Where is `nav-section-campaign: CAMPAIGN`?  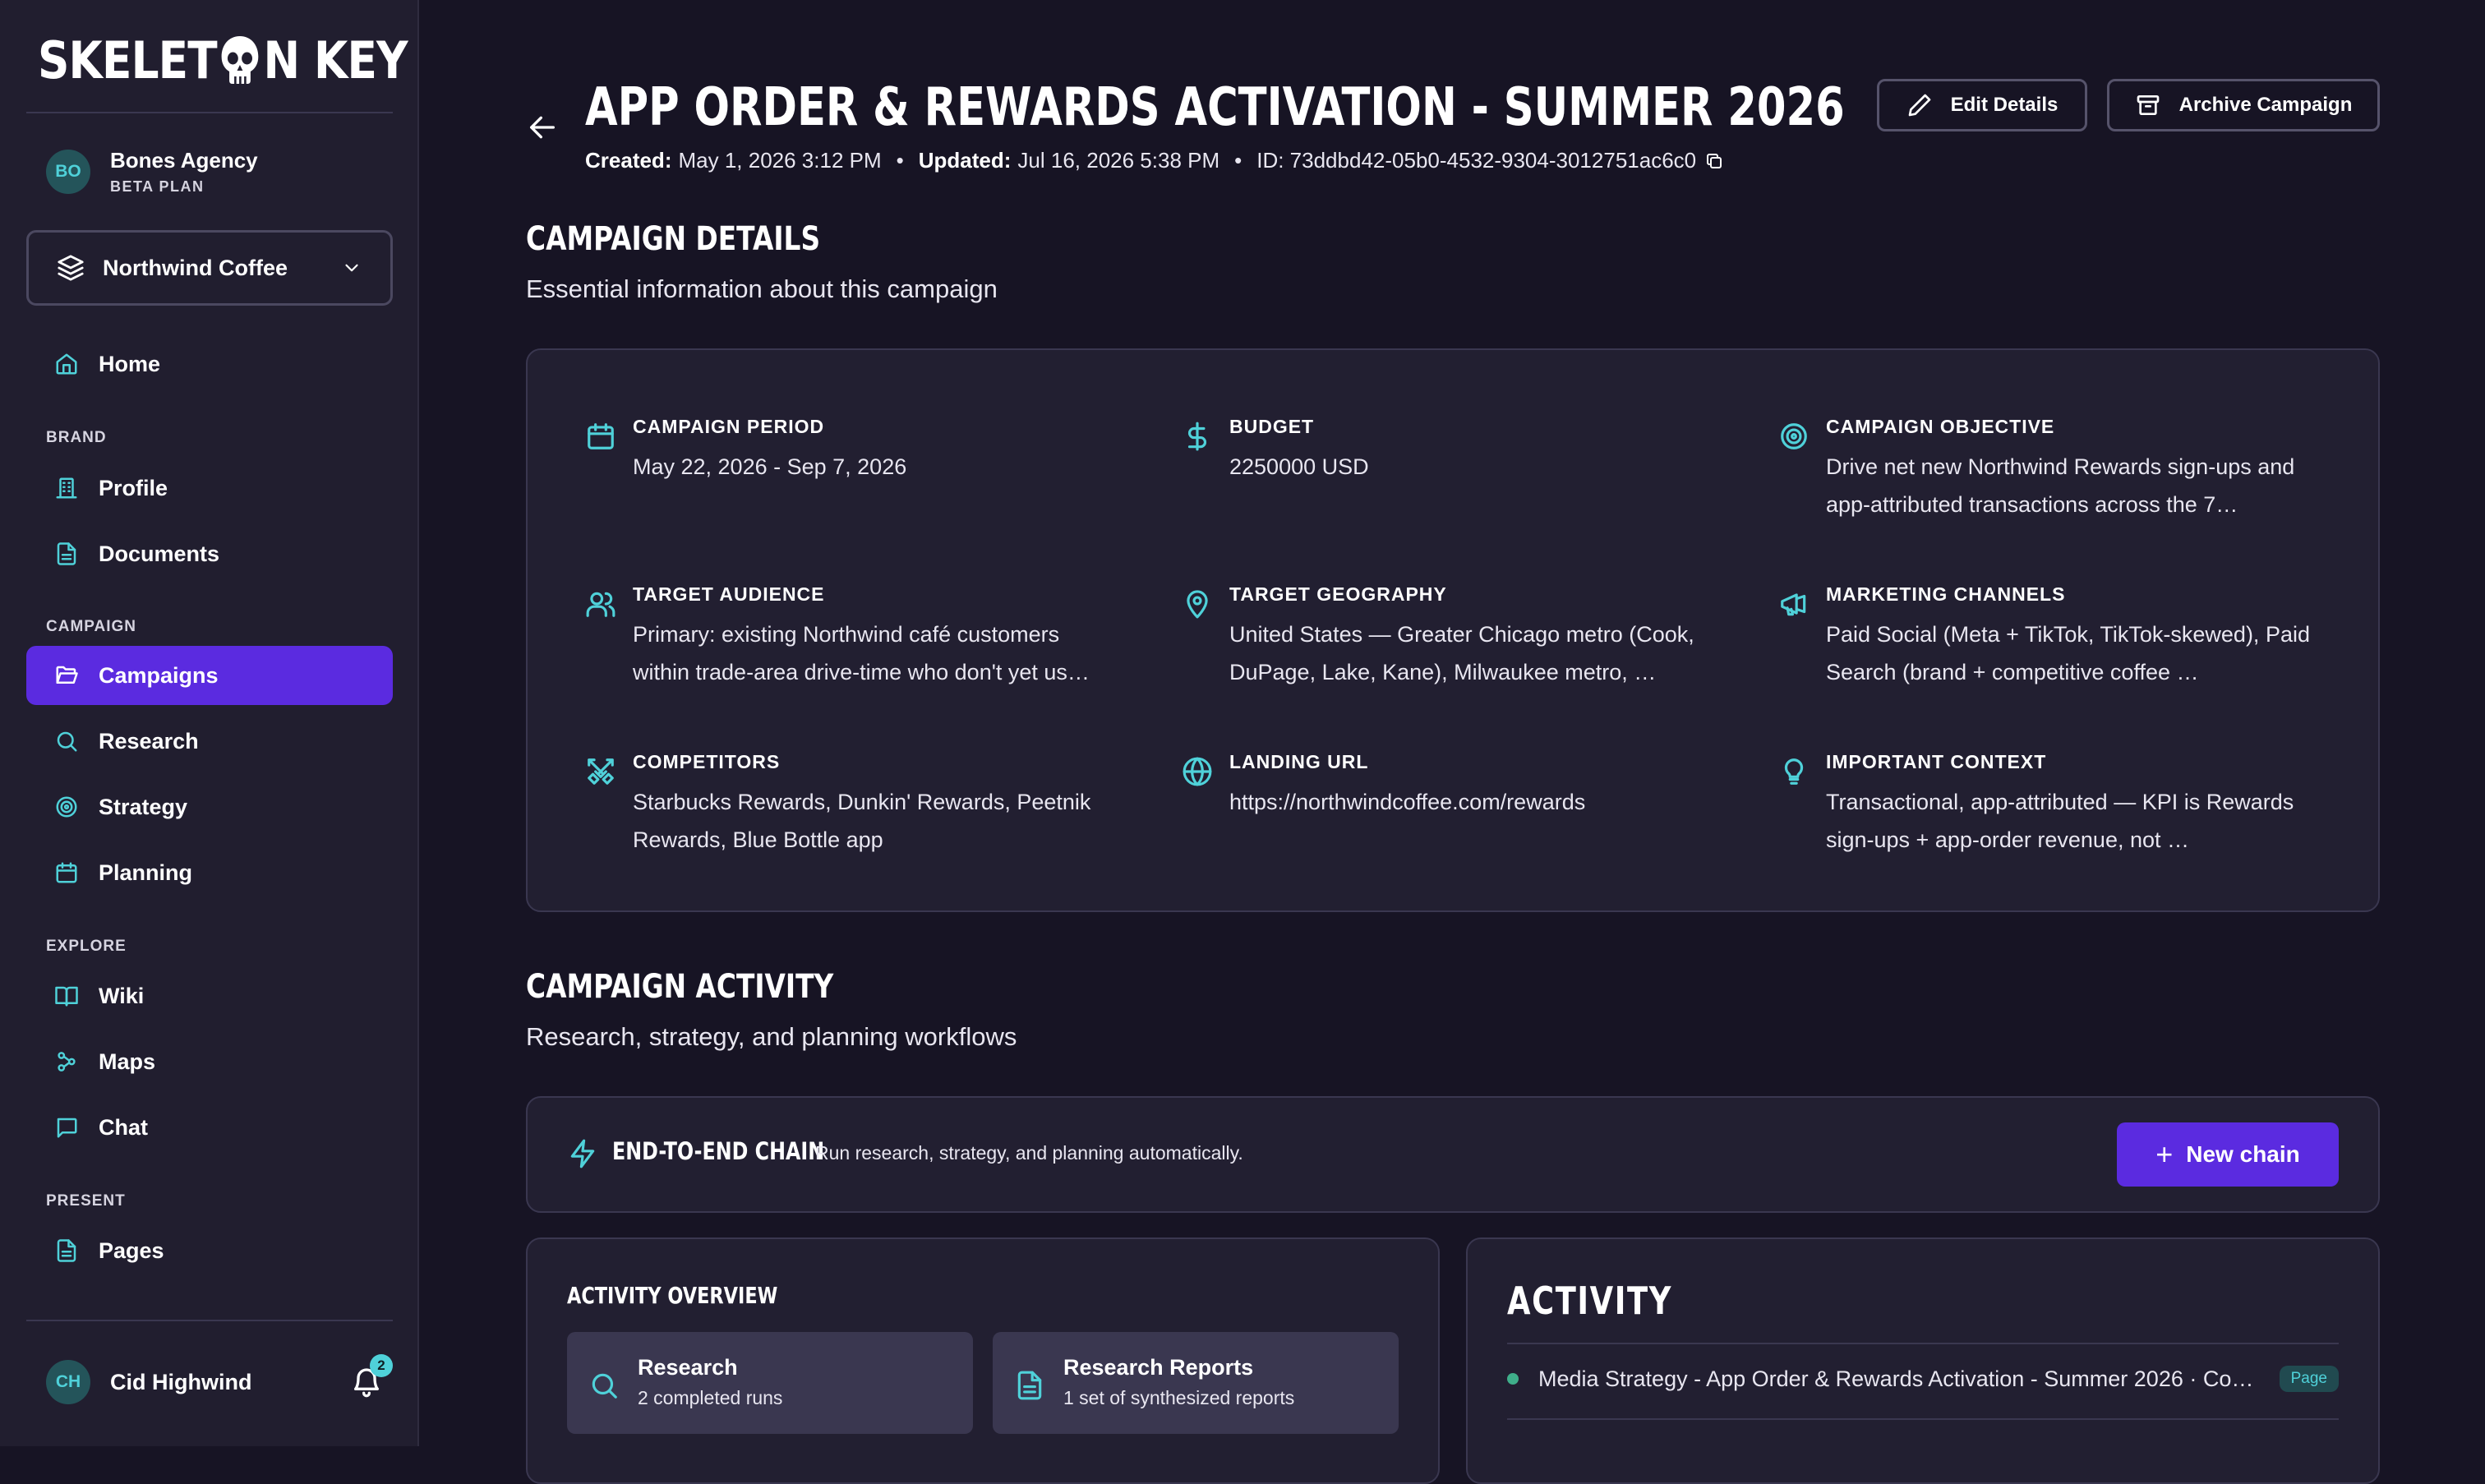 nav-section-campaign: CAMPAIGN is located at coordinates (91, 627).